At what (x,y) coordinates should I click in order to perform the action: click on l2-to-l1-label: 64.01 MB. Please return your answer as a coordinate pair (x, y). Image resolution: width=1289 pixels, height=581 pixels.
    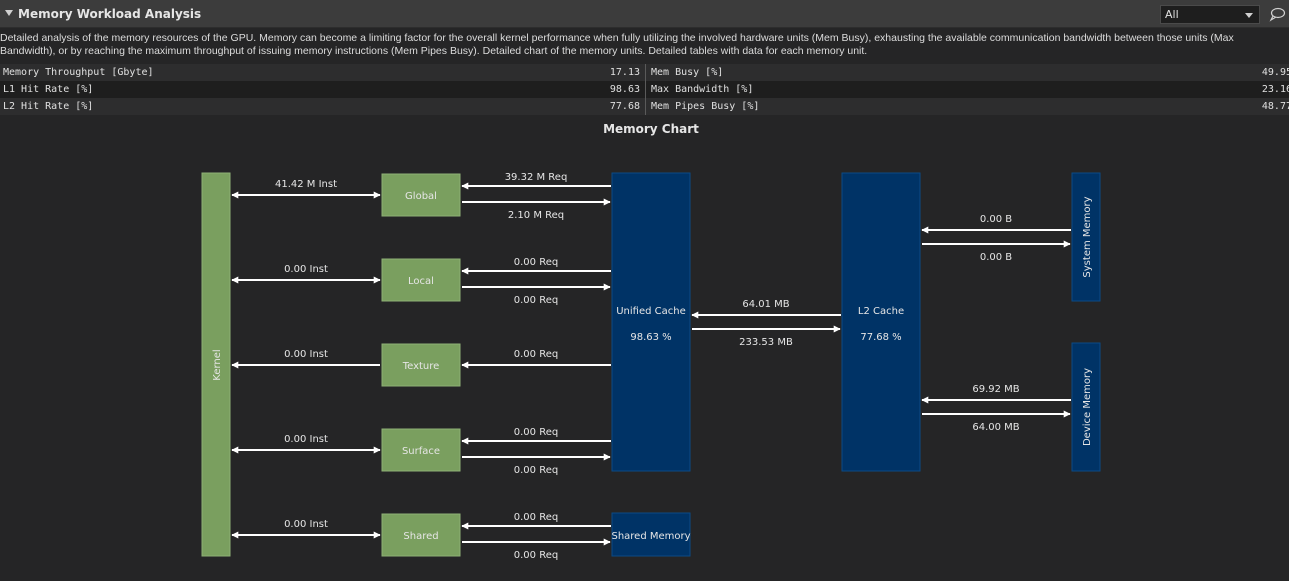
    Looking at the image, I should click on (765, 304).